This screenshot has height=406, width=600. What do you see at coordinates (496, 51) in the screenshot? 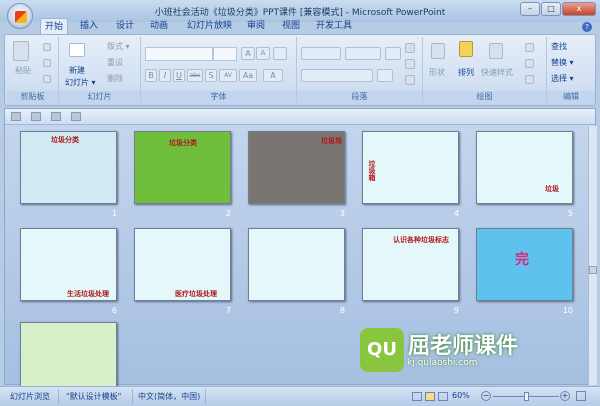
I see `quick-styles-icon` at bounding box center [496, 51].